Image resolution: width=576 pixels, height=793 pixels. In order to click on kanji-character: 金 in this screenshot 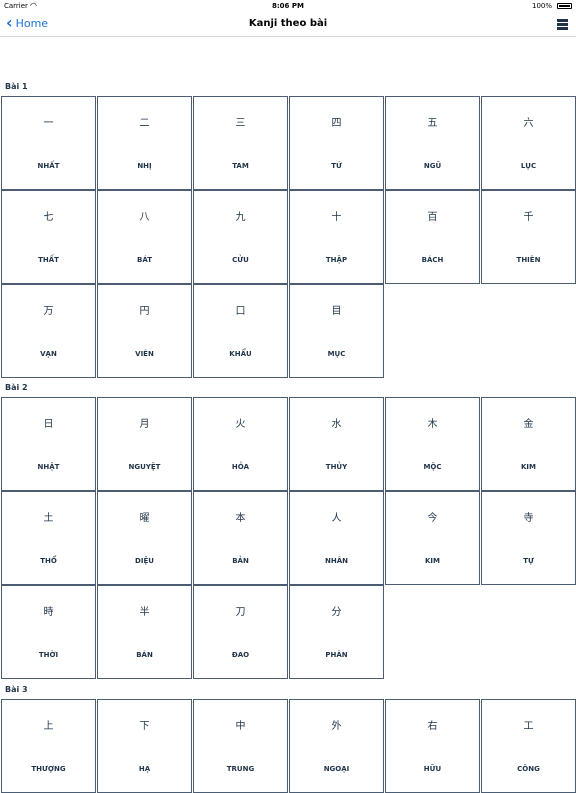, I will do `click(528, 424)`.